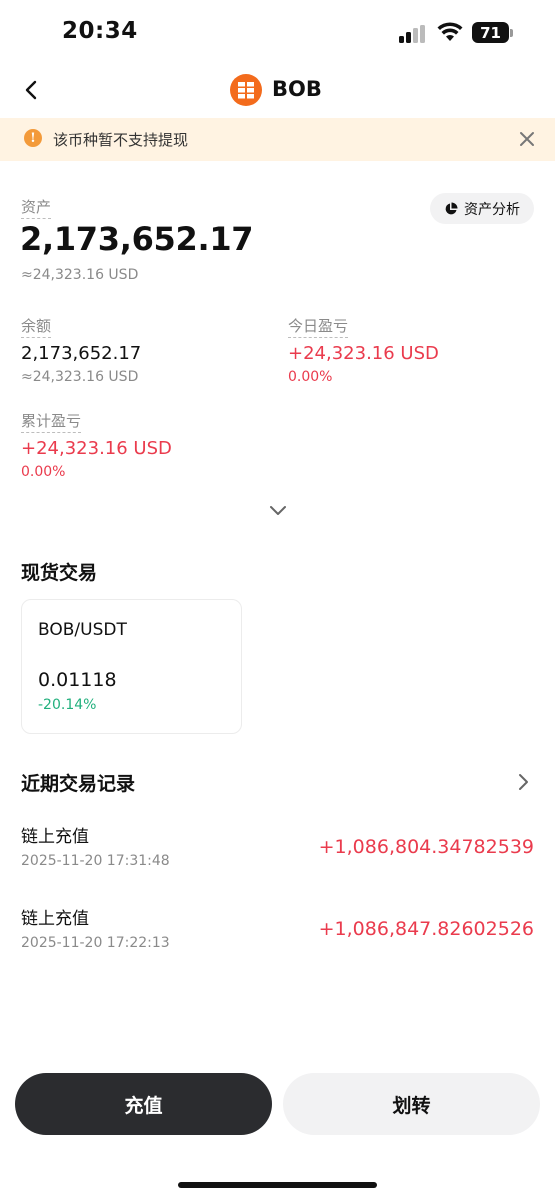  I want to click on home-indicator, so click(277, 1185).